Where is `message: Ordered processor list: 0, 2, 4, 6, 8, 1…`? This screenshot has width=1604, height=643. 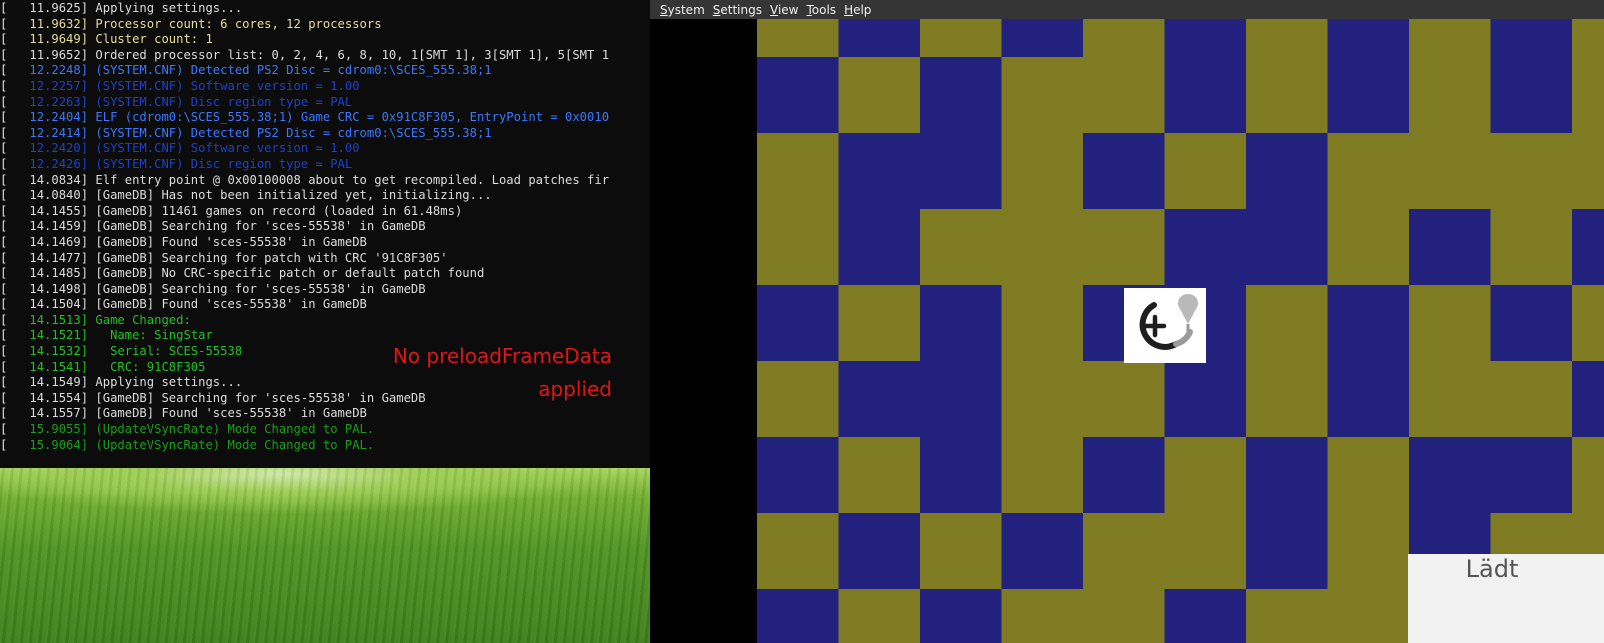
message: Ordered processor list: 0, 2, 4, 6, 8, 1… is located at coordinates (352, 54).